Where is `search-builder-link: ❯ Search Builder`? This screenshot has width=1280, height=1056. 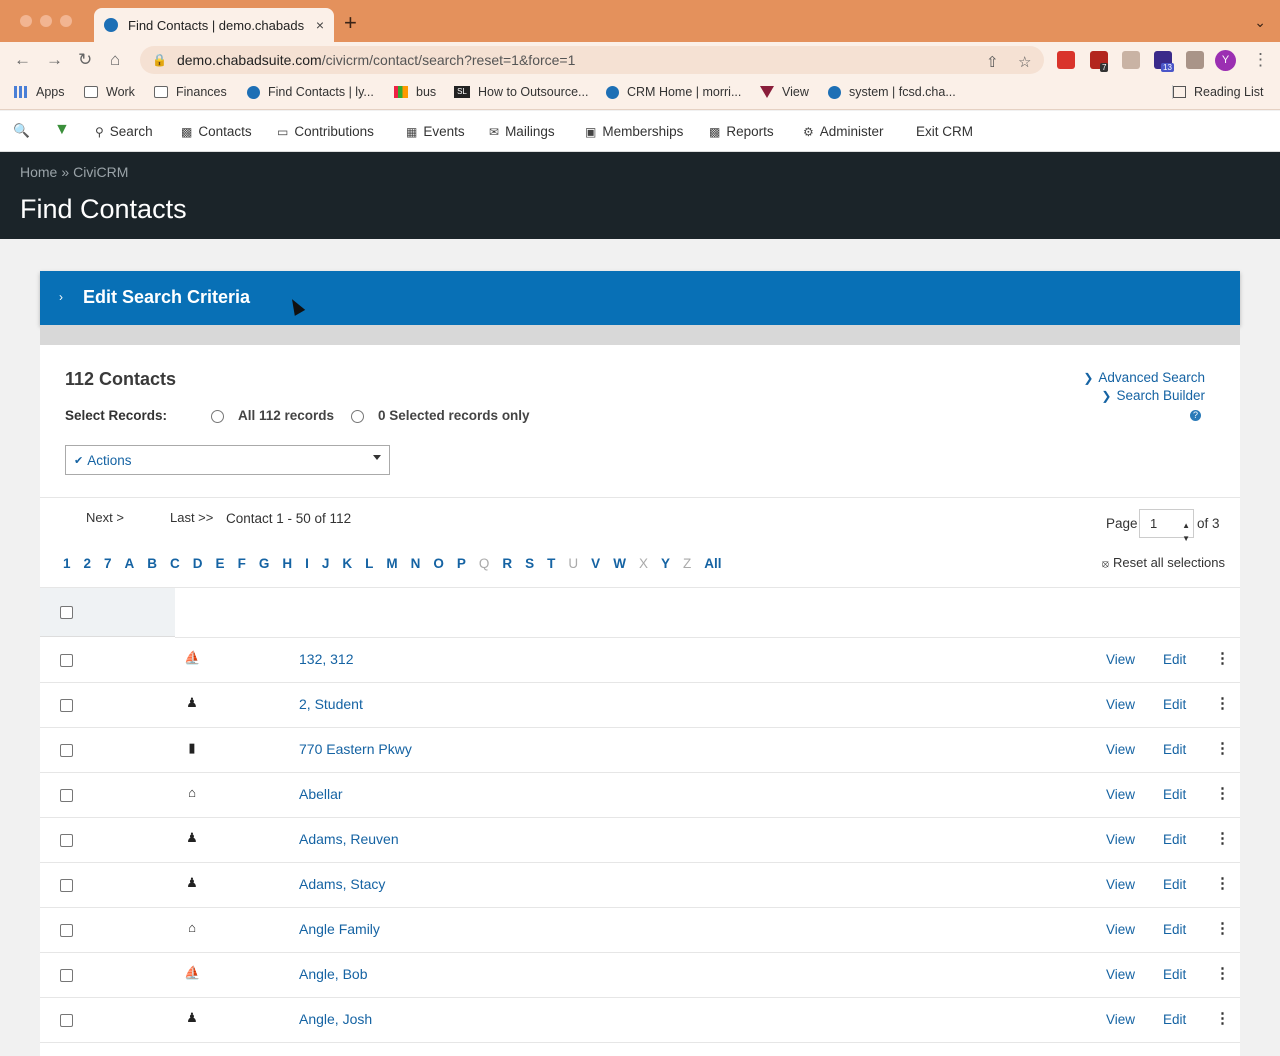
search-builder-link: ❯ Search Builder is located at coordinates (1144, 395).